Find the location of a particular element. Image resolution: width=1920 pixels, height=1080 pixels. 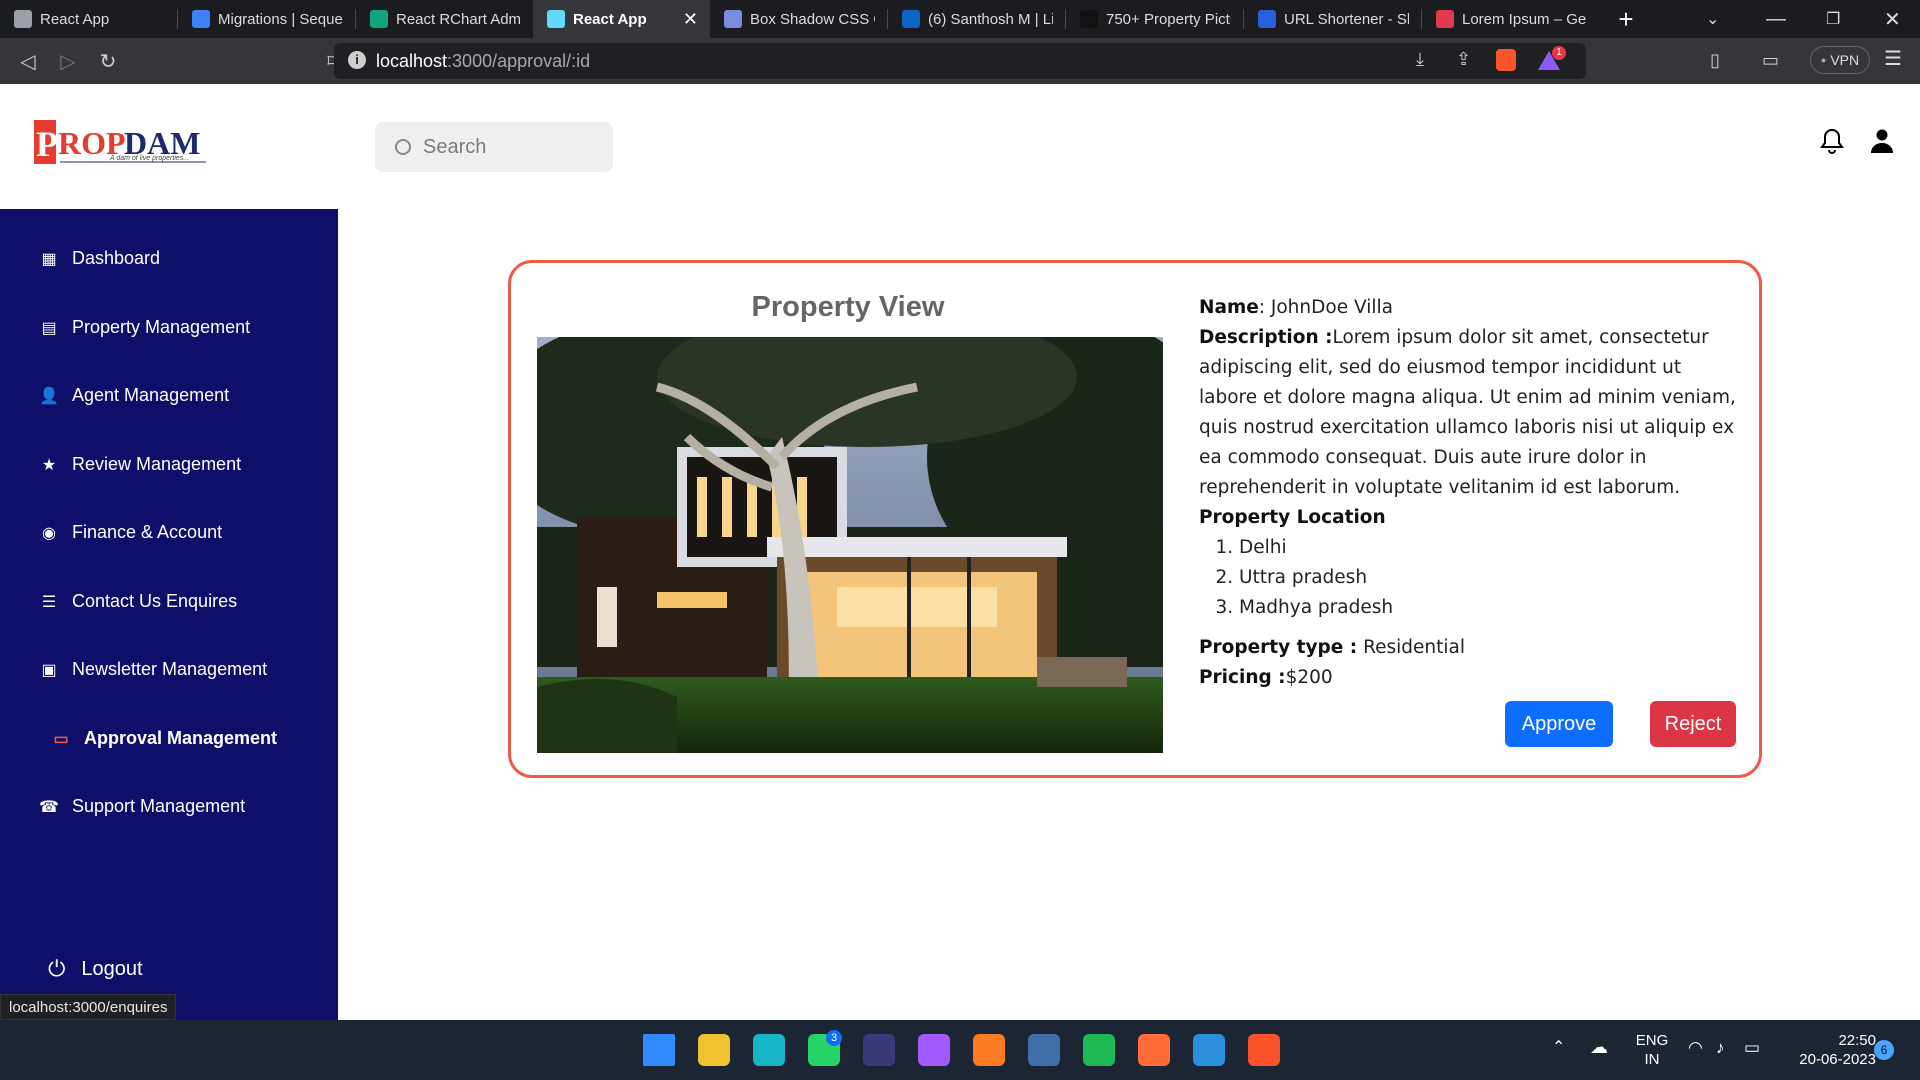

sidebar-item-finance-account: ◉ Finance & Account is located at coordinates (131, 532).